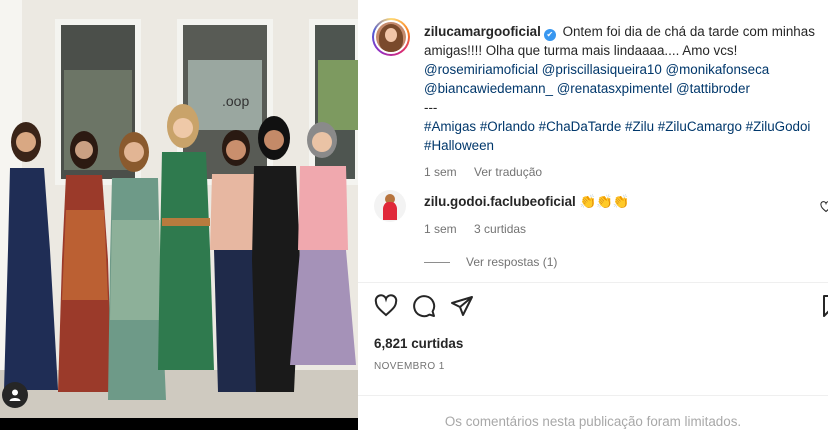 This screenshot has width=828, height=430. What do you see at coordinates (15, 395) in the screenshot?
I see `user-tag-icon` at bounding box center [15, 395].